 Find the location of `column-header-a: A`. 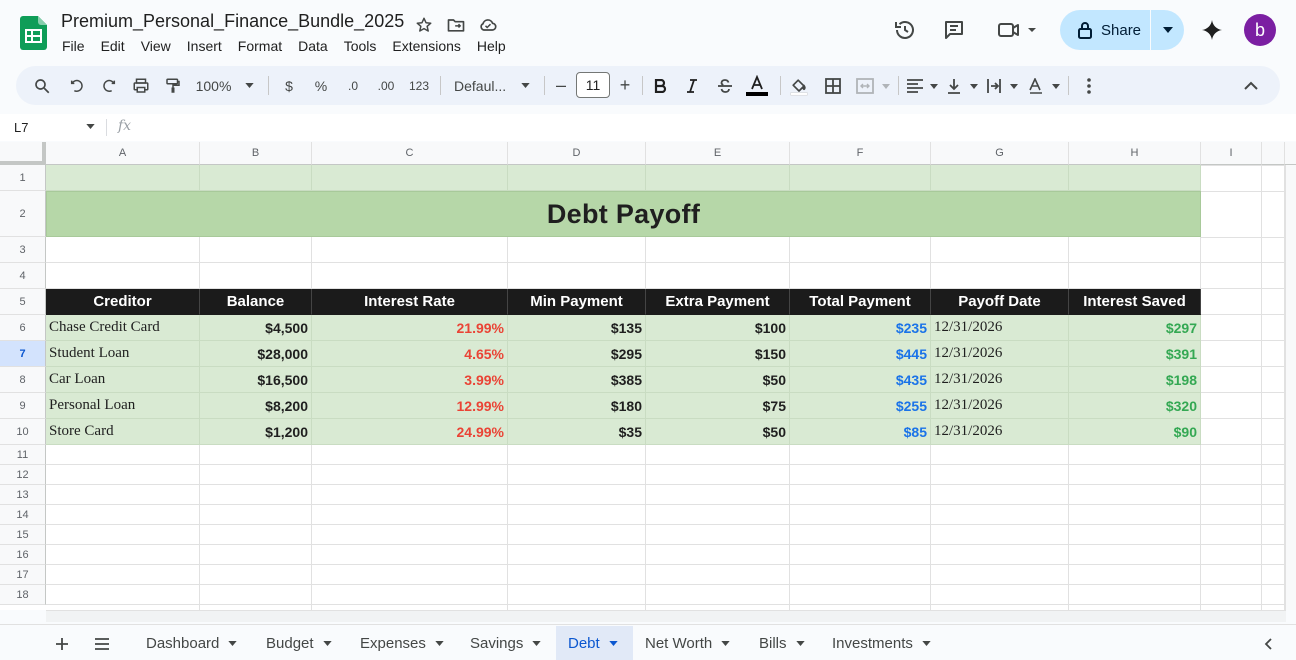

column-header-a: A is located at coordinates (123, 153).